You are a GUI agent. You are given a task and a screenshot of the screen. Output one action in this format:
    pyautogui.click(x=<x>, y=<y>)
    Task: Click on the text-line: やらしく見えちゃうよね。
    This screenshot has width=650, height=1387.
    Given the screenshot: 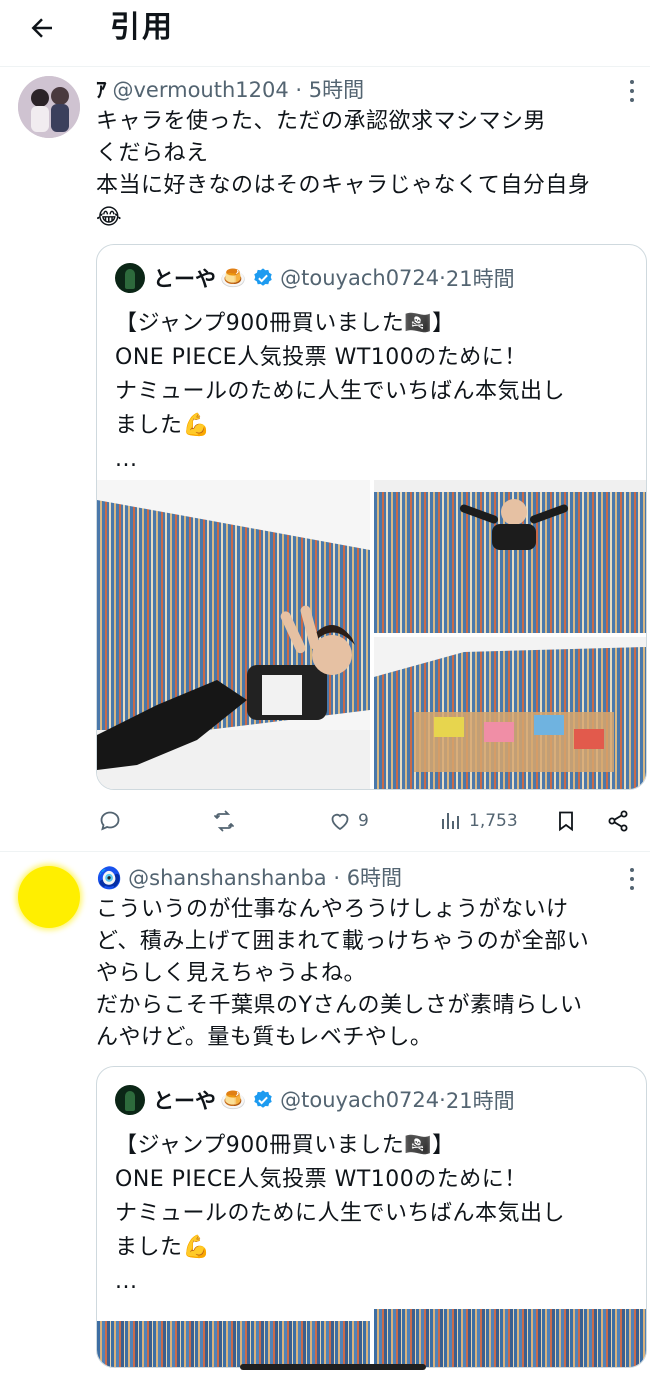 What is the action you would take?
    pyautogui.click(x=231, y=973)
    